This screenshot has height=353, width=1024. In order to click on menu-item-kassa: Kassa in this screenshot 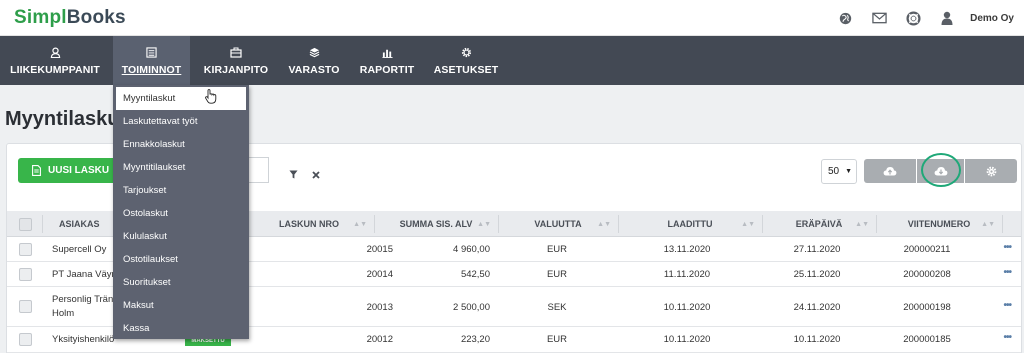, I will do `click(181, 328)`.